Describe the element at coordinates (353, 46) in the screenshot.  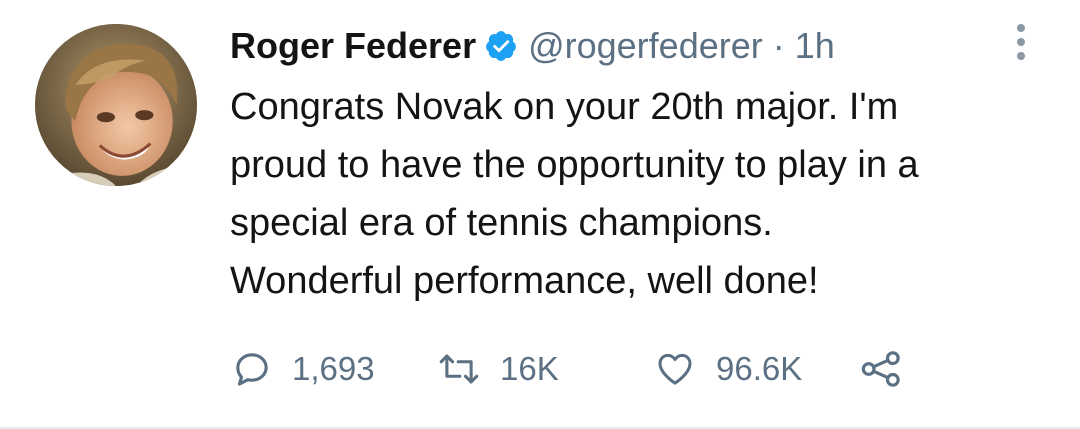
I see `display-name: Roger Federer` at that location.